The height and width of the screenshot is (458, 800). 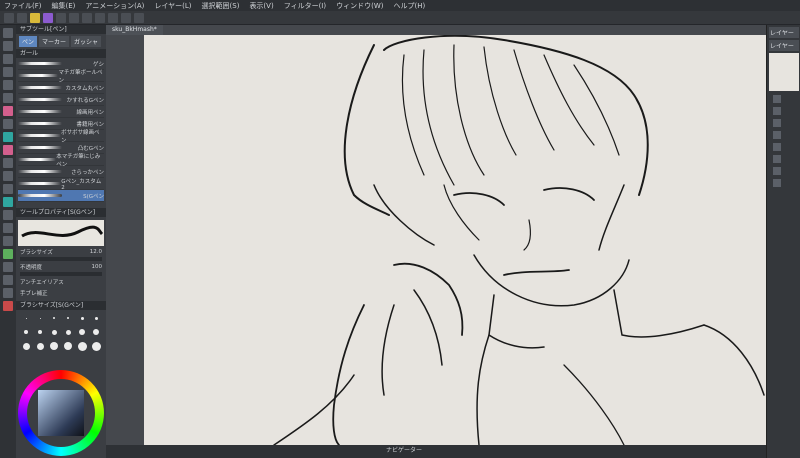 I want to click on balloon-icon, so click(x=8, y=280).